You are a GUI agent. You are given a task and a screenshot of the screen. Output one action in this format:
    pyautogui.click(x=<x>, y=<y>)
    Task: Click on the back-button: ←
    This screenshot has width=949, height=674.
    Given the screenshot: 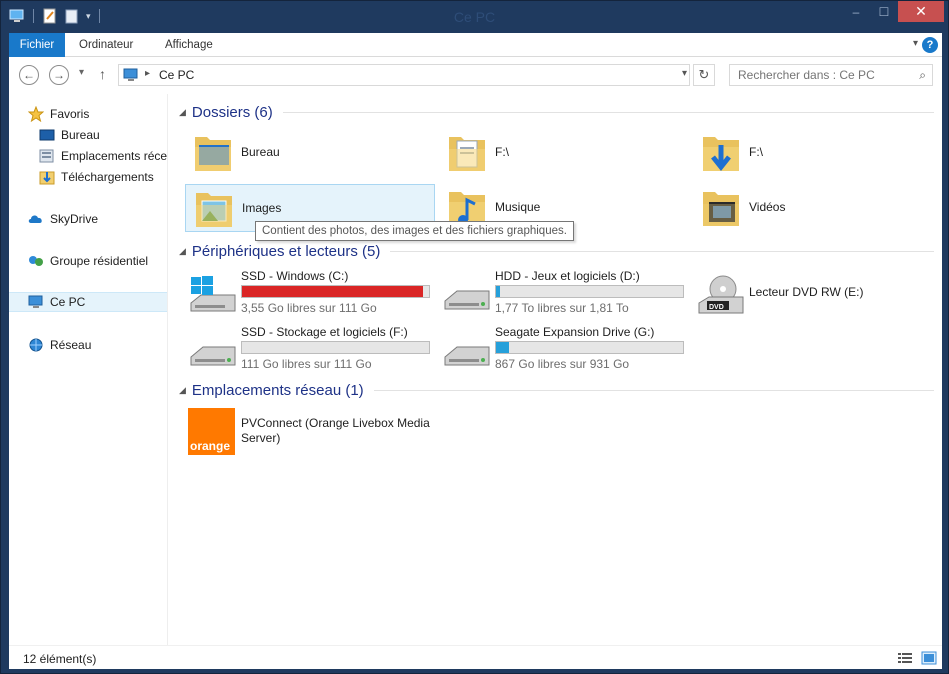 What is the action you would take?
    pyautogui.click(x=29, y=75)
    